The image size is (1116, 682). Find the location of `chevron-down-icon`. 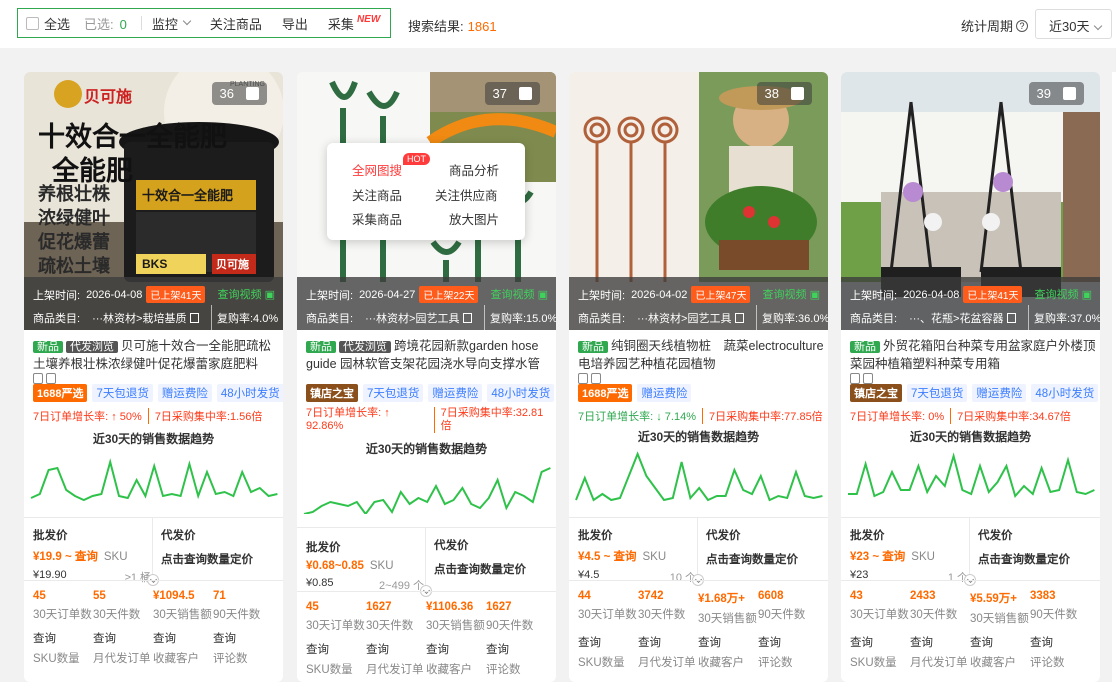

chevron-down-icon is located at coordinates (187, 21).